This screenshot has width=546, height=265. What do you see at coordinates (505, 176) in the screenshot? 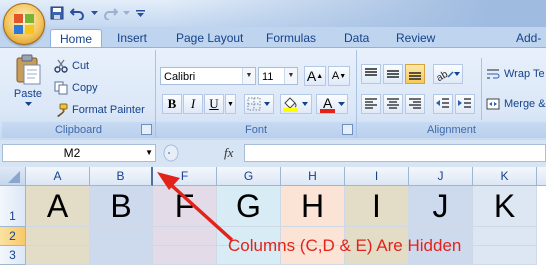
I see `column-header-k: K` at bounding box center [505, 176].